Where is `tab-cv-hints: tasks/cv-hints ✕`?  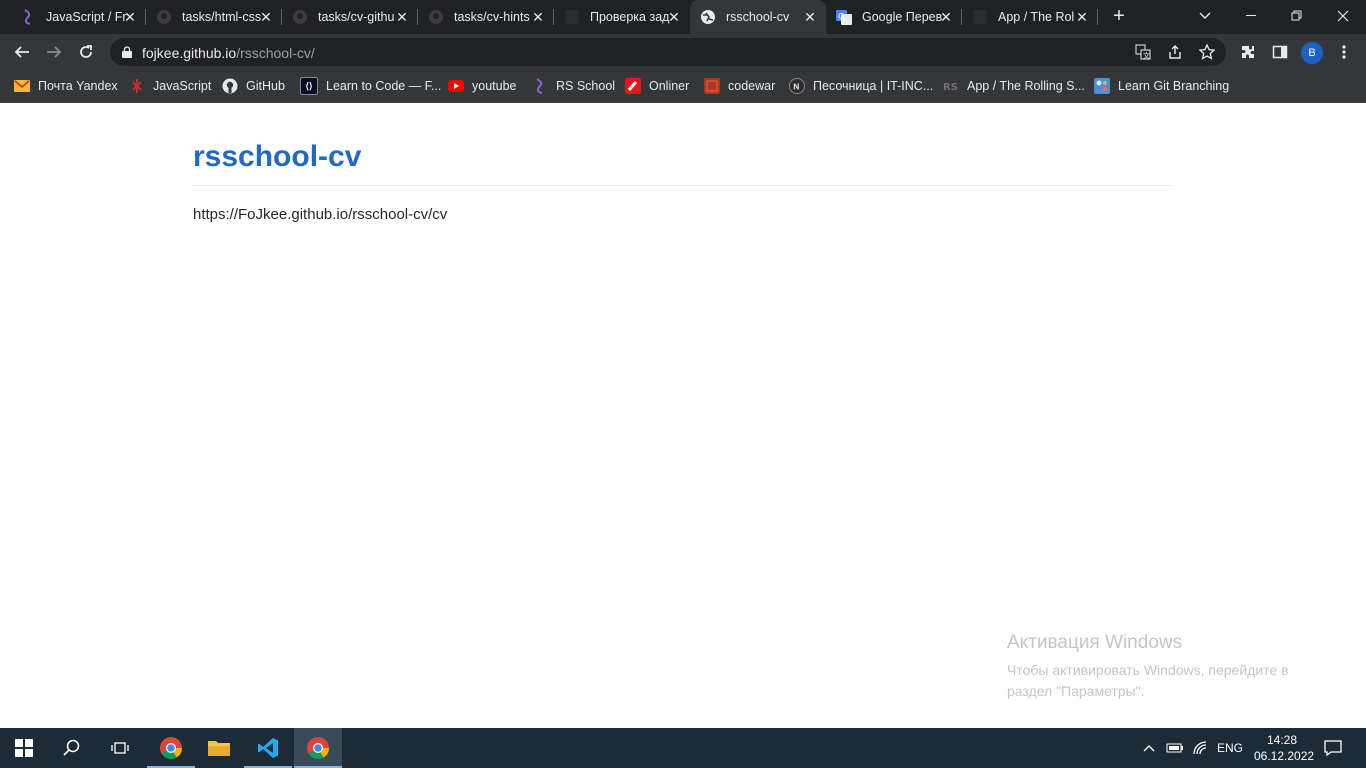
tab-cv-hints: tasks/cv-hints ✕ is located at coordinates (486, 17).